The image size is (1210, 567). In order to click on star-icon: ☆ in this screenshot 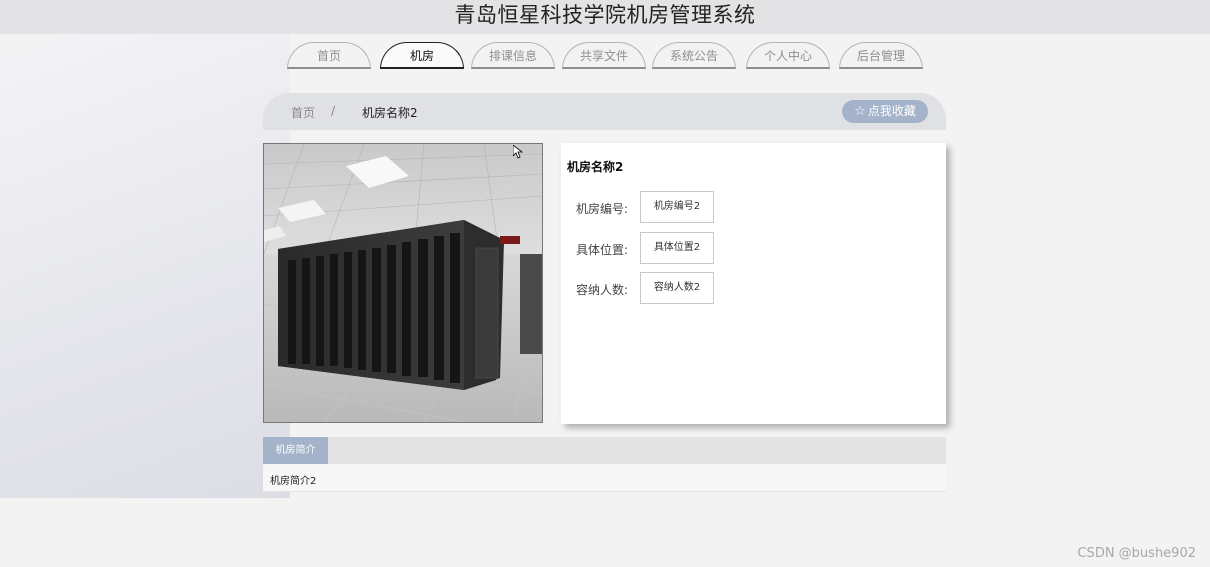, I will do `click(860, 111)`.